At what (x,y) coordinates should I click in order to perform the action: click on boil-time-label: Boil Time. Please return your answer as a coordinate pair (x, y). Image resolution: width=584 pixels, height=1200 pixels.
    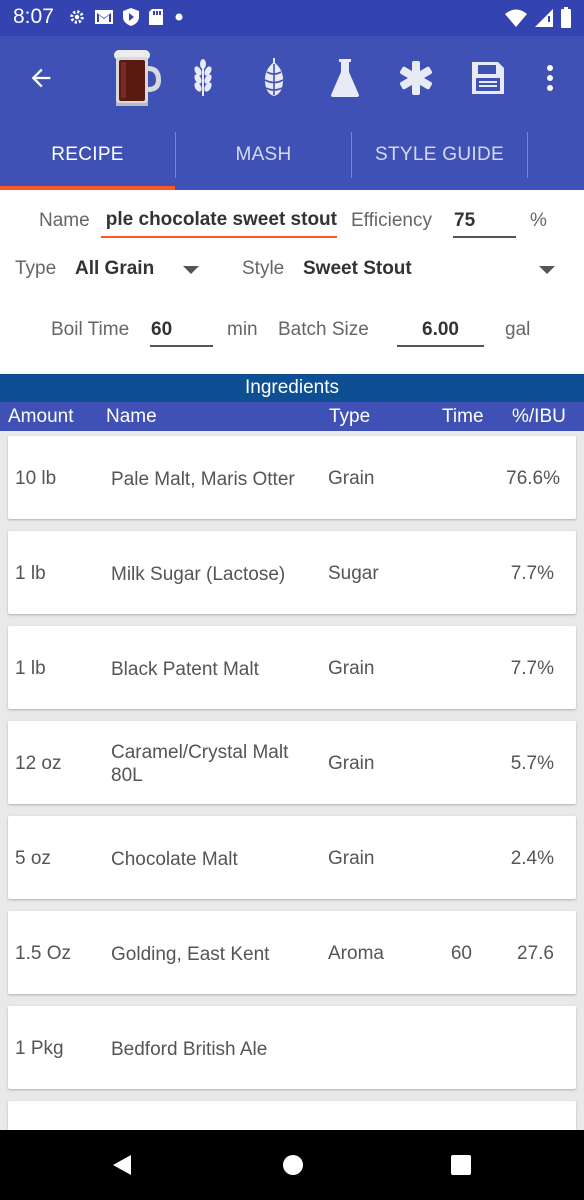
    Looking at the image, I should click on (90, 329).